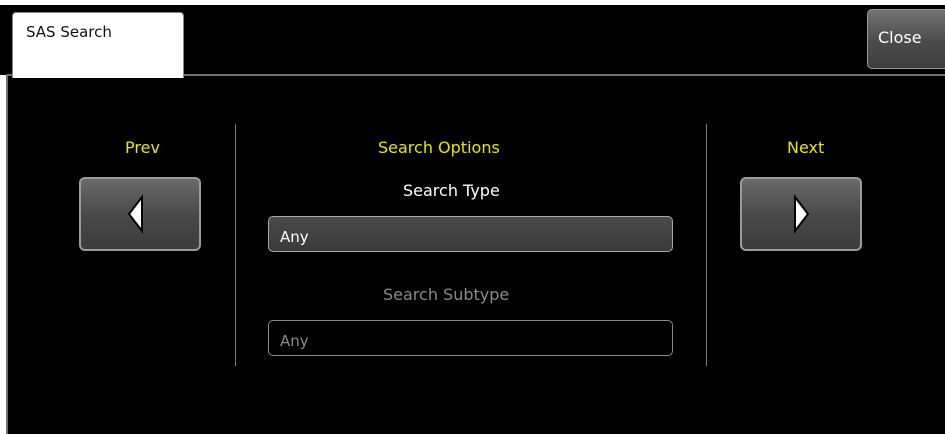 This screenshot has width=945, height=434. I want to click on prev-button, so click(140, 214).